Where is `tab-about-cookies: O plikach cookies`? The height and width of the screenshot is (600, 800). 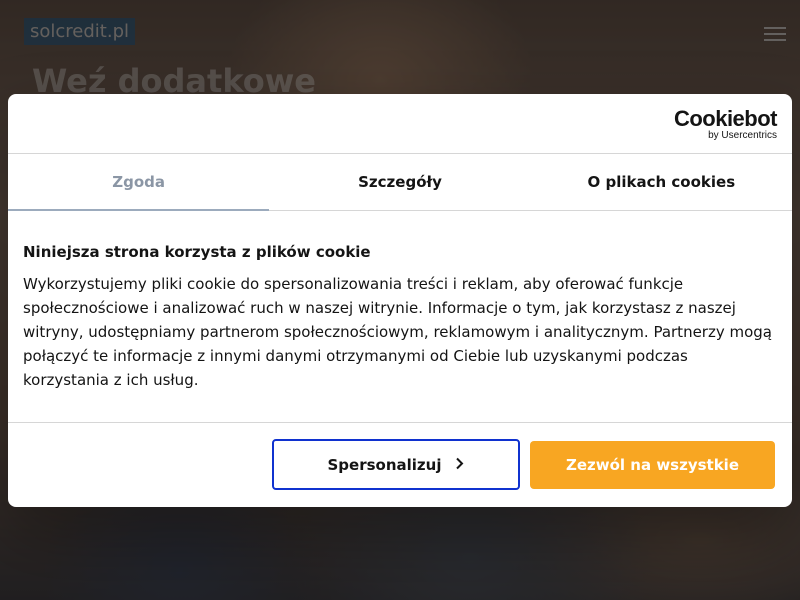 tab-about-cookies: O plikach cookies is located at coordinates (661, 182).